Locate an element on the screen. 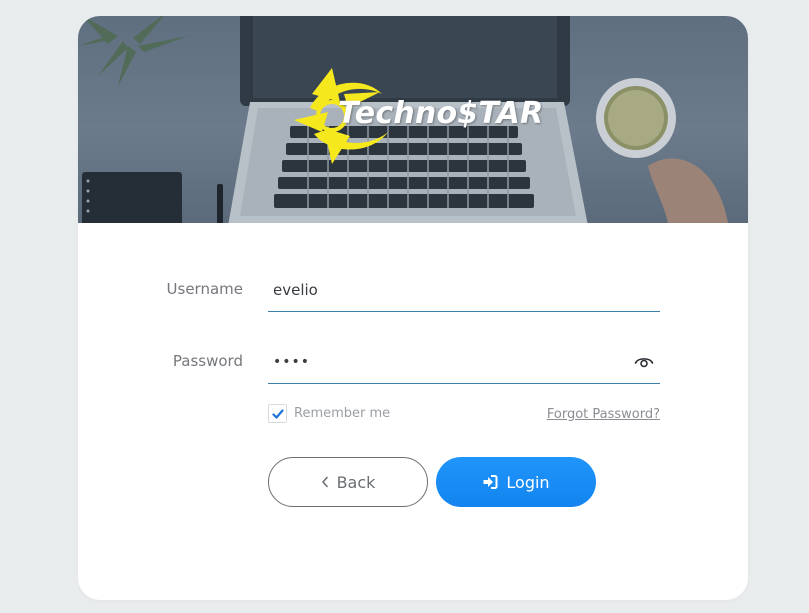  password-input is located at coordinates (448, 362).